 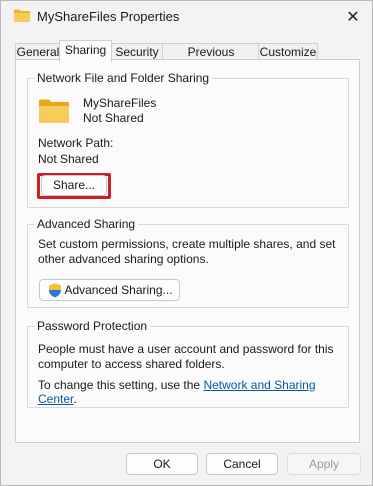 What do you see at coordinates (68, 159) in the screenshot?
I see `network-path-value: Not Shared` at bounding box center [68, 159].